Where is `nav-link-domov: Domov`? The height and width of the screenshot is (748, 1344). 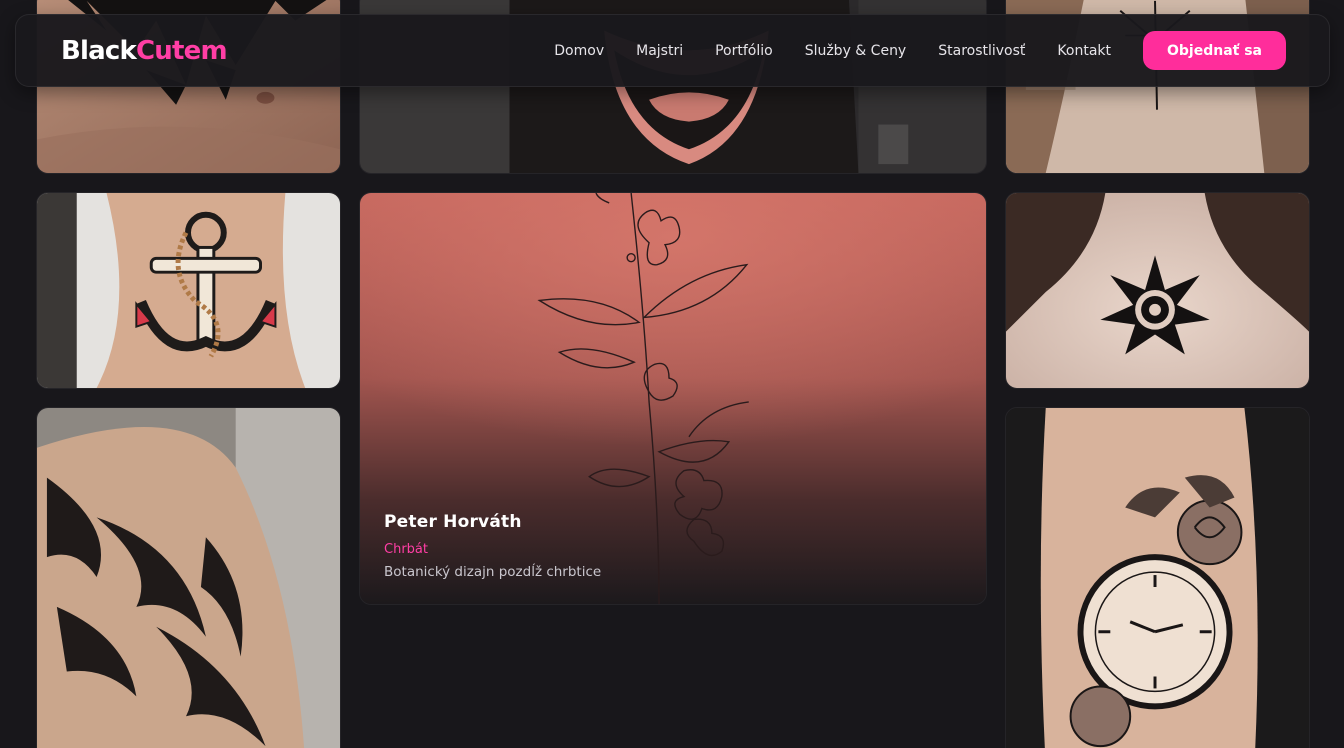 nav-link-domov: Domov is located at coordinates (579, 51).